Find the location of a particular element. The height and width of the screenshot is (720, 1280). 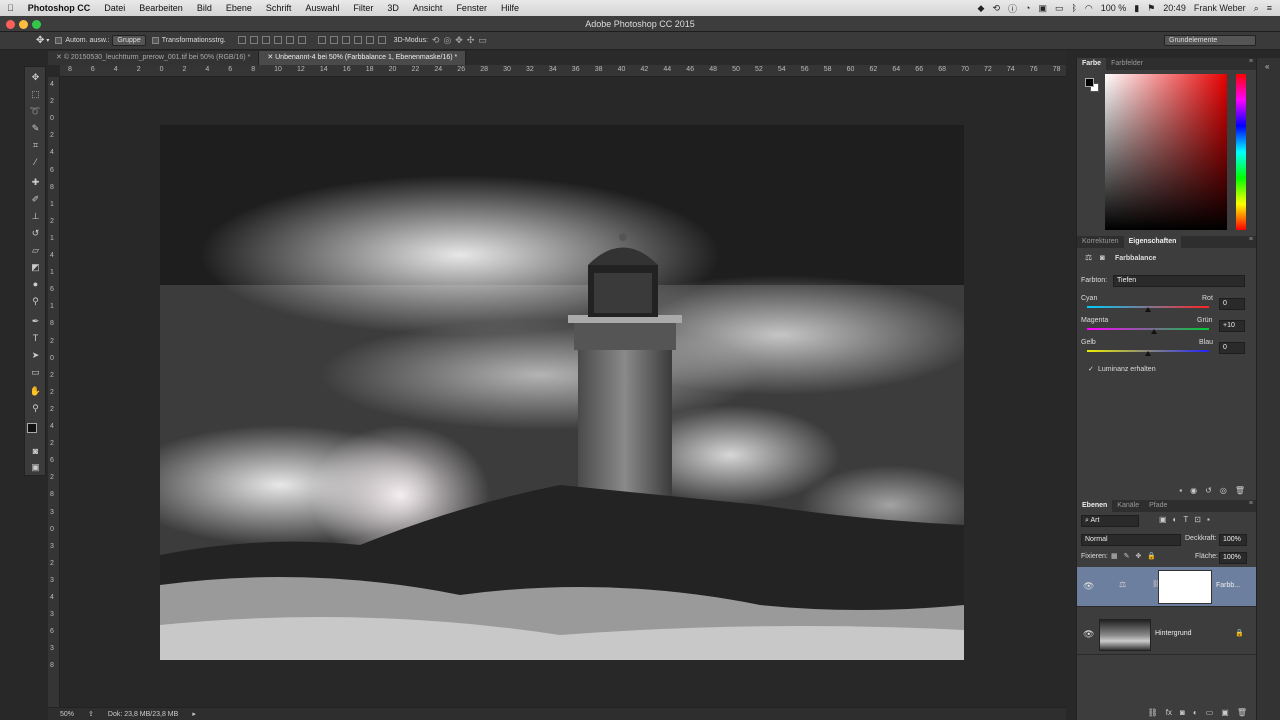

color-foreground-swatch is located at coordinates (1089, 82).